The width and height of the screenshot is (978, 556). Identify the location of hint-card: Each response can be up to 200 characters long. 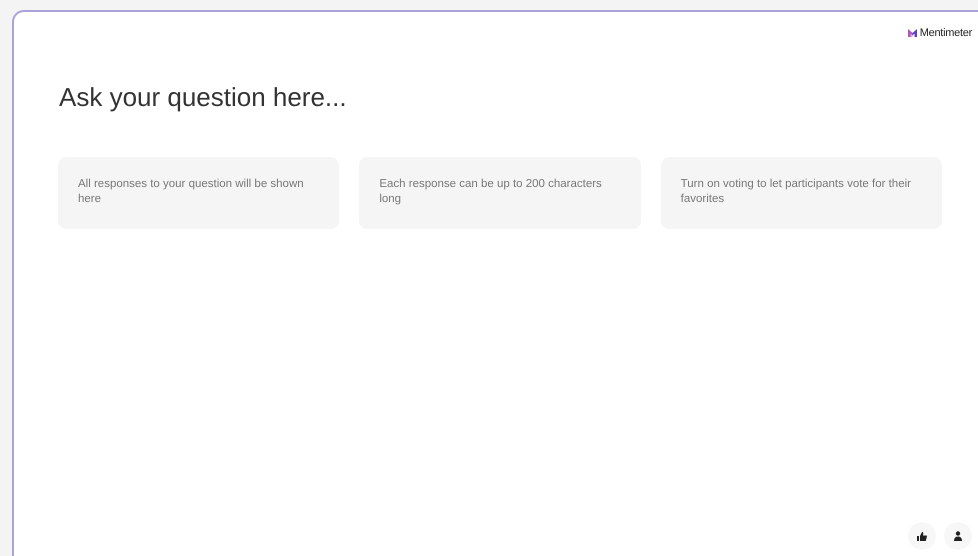
(500, 192).